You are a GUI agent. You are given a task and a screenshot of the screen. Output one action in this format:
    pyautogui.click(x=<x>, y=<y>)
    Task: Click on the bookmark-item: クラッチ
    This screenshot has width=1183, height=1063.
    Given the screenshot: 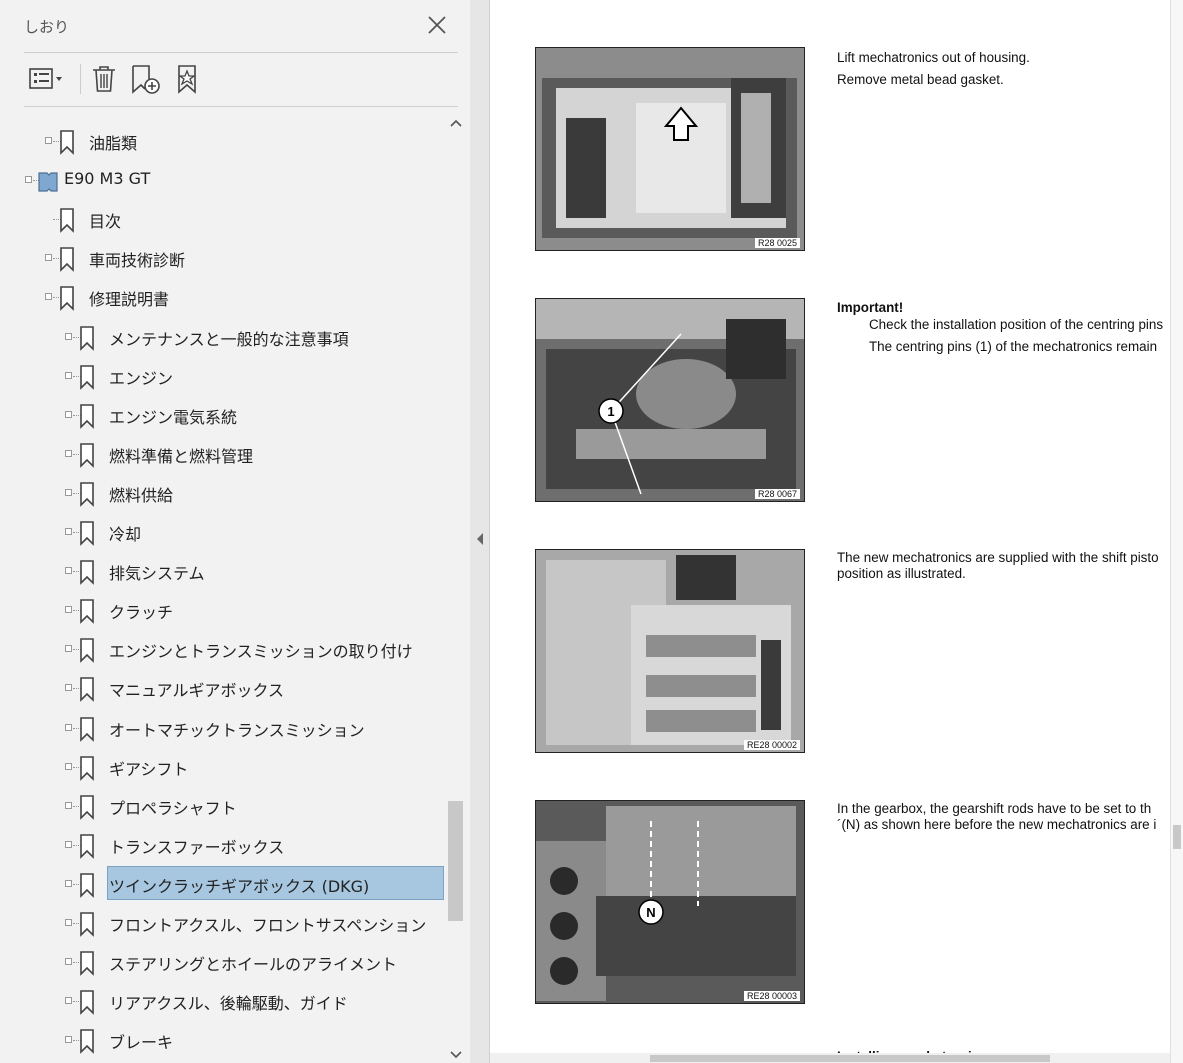 What is the action you would take?
    pyautogui.click(x=223, y=609)
    